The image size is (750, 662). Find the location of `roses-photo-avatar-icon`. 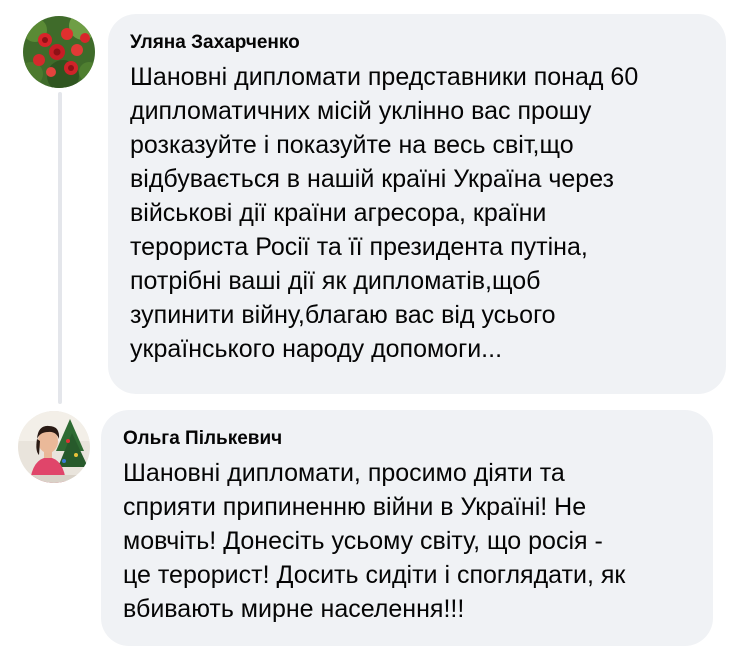

roses-photo-avatar-icon is located at coordinates (59, 52).